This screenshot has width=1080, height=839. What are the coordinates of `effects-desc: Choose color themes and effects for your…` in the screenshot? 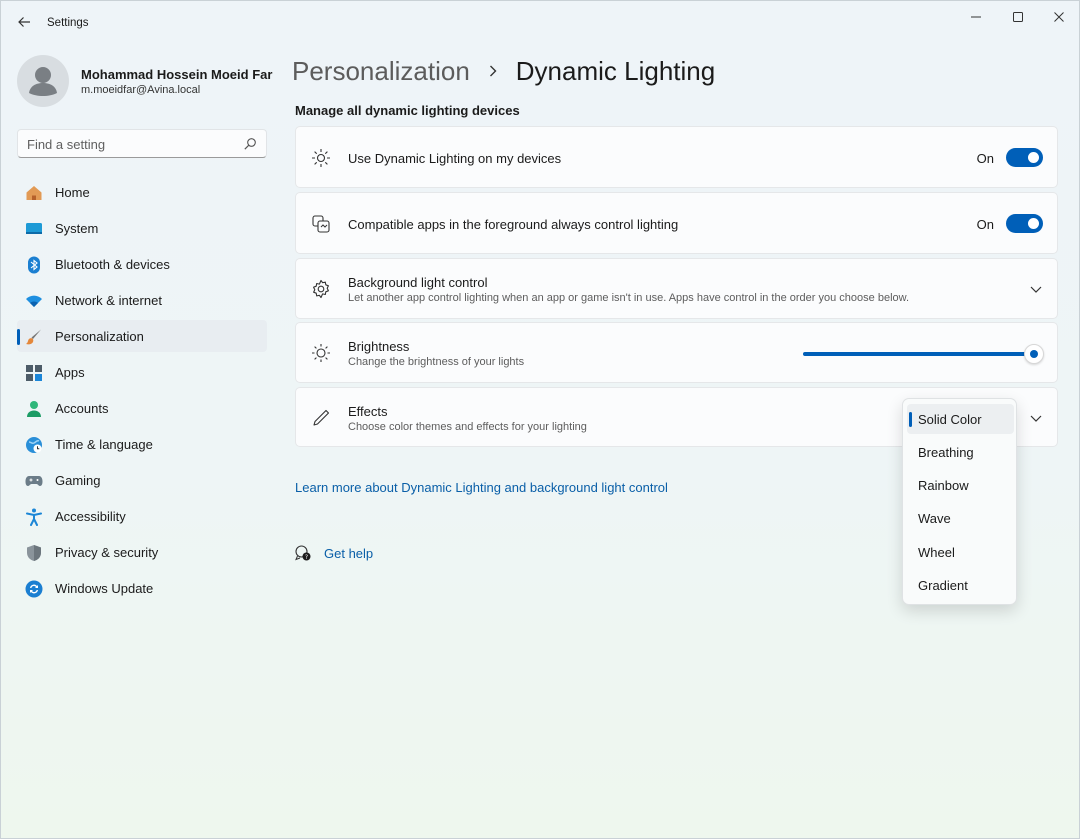 It's located at (467, 427).